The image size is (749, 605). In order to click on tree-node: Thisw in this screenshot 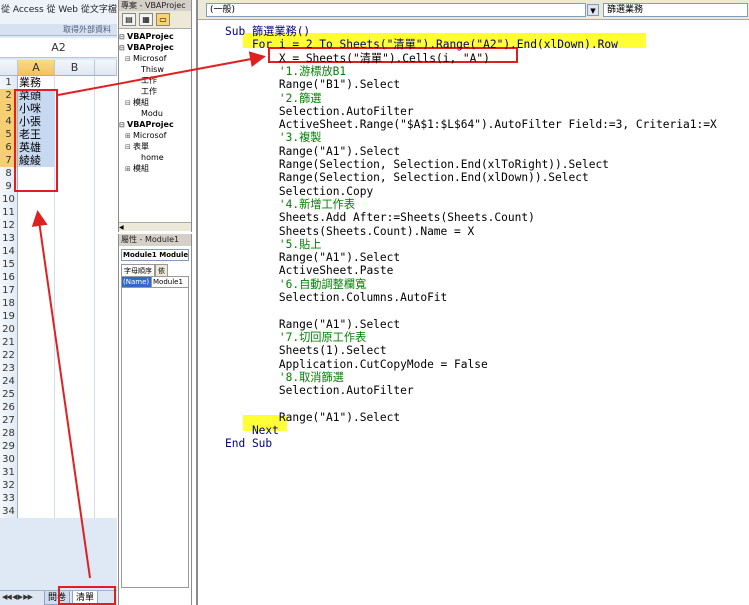, I will do `click(155, 69)`.